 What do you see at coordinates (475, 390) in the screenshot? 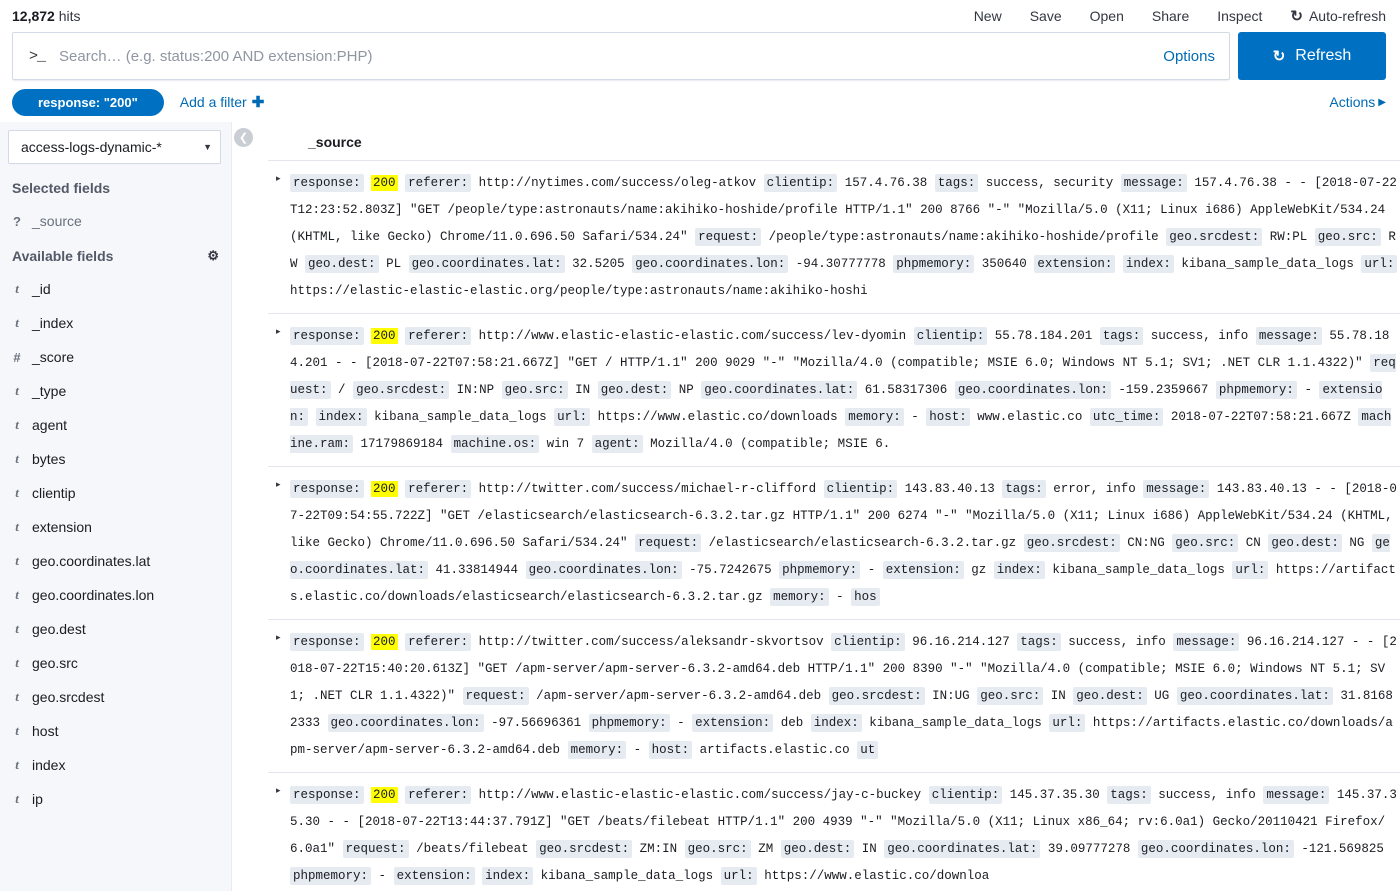
I see `field-value: IN:NP` at bounding box center [475, 390].